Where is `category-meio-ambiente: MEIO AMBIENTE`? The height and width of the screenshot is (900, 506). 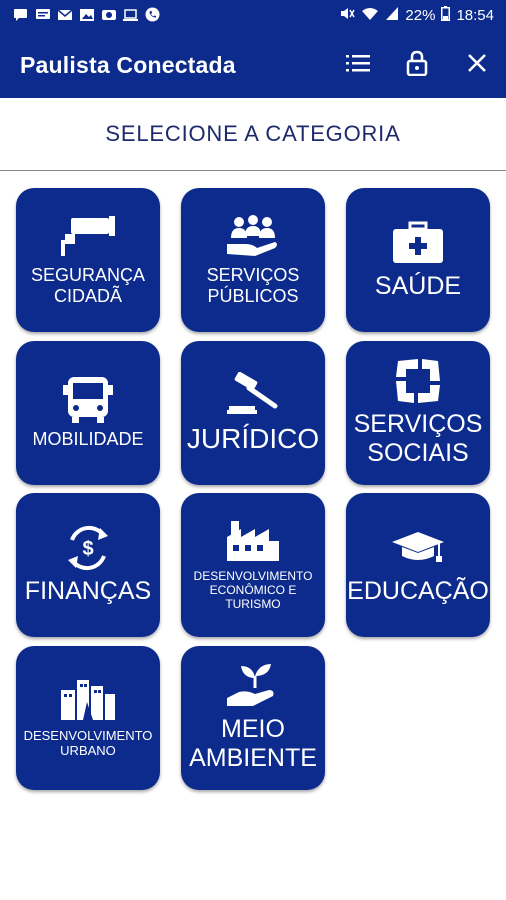 category-meio-ambiente: MEIO AMBIENTE is located at coordinates (253, 718).